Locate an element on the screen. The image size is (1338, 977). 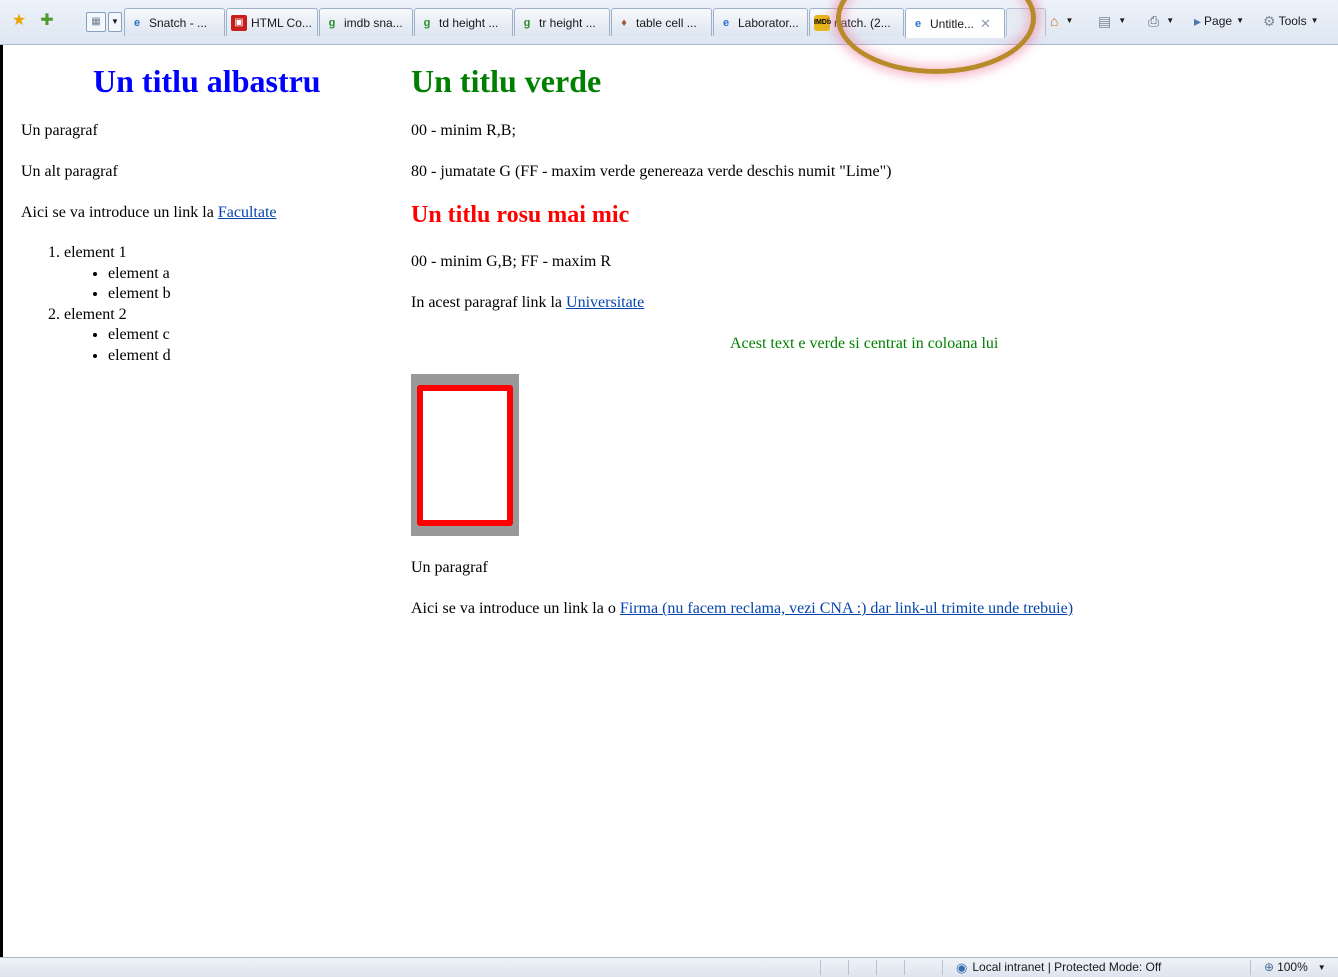
add-favorites-icon: ✚ is located at coordinates (47, 21).